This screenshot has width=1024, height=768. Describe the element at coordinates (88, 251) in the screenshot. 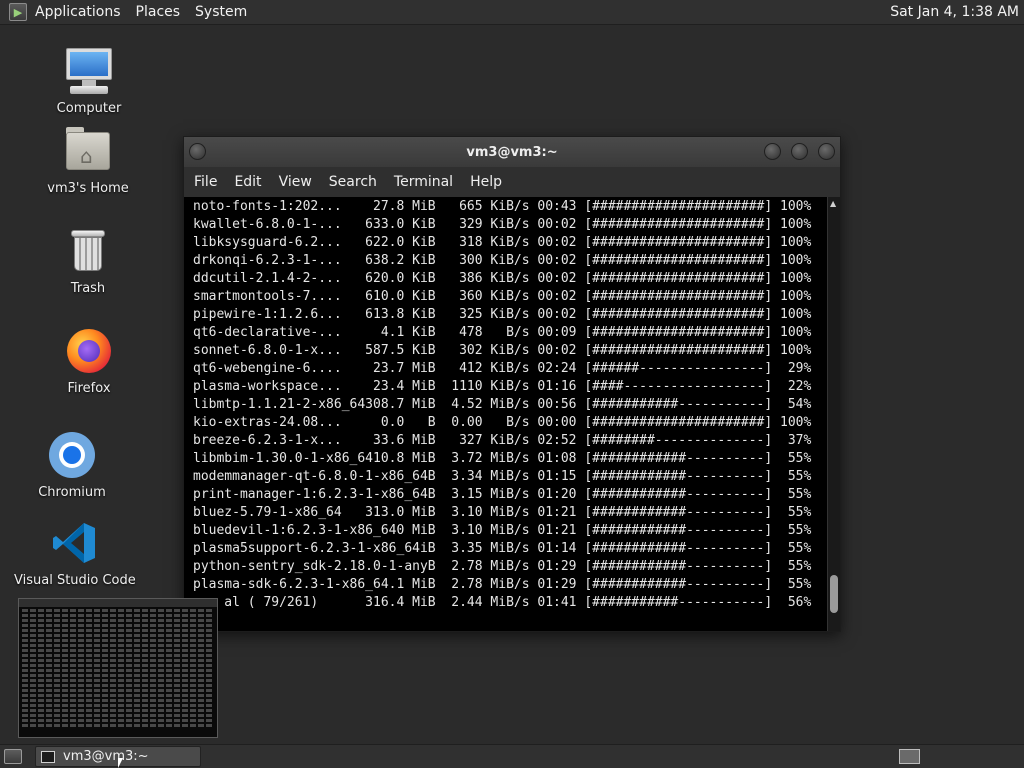

I see `trash-icon` at that location.